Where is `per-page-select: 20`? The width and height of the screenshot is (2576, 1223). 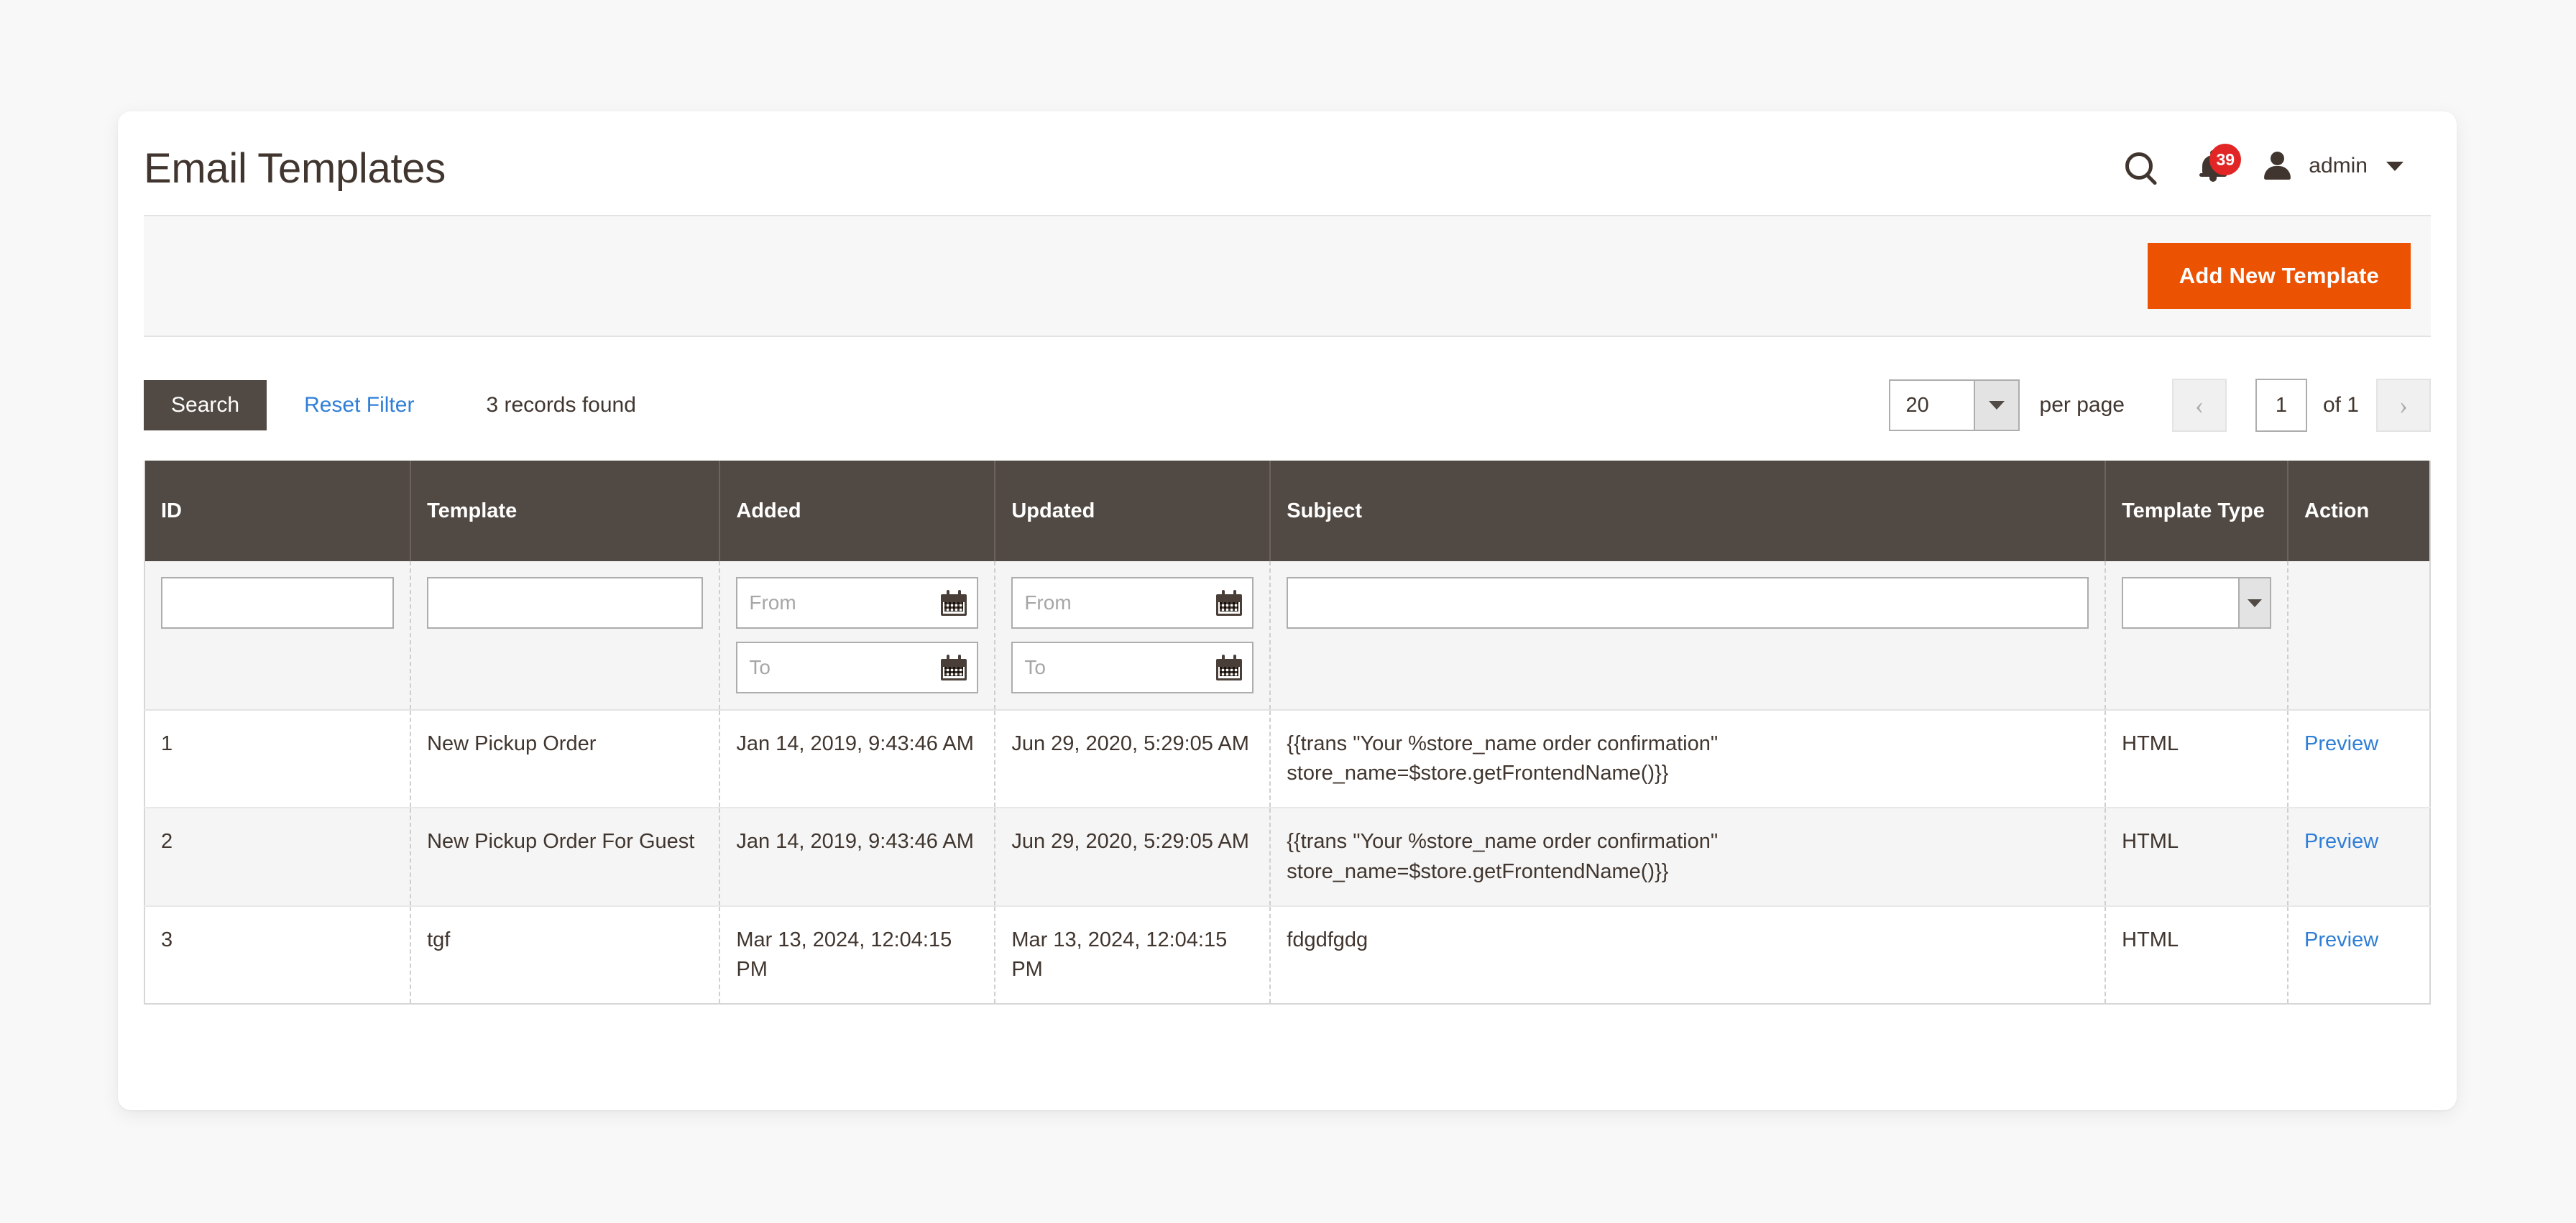 per-page-select: 20 is located at coordinates (1954, 405).